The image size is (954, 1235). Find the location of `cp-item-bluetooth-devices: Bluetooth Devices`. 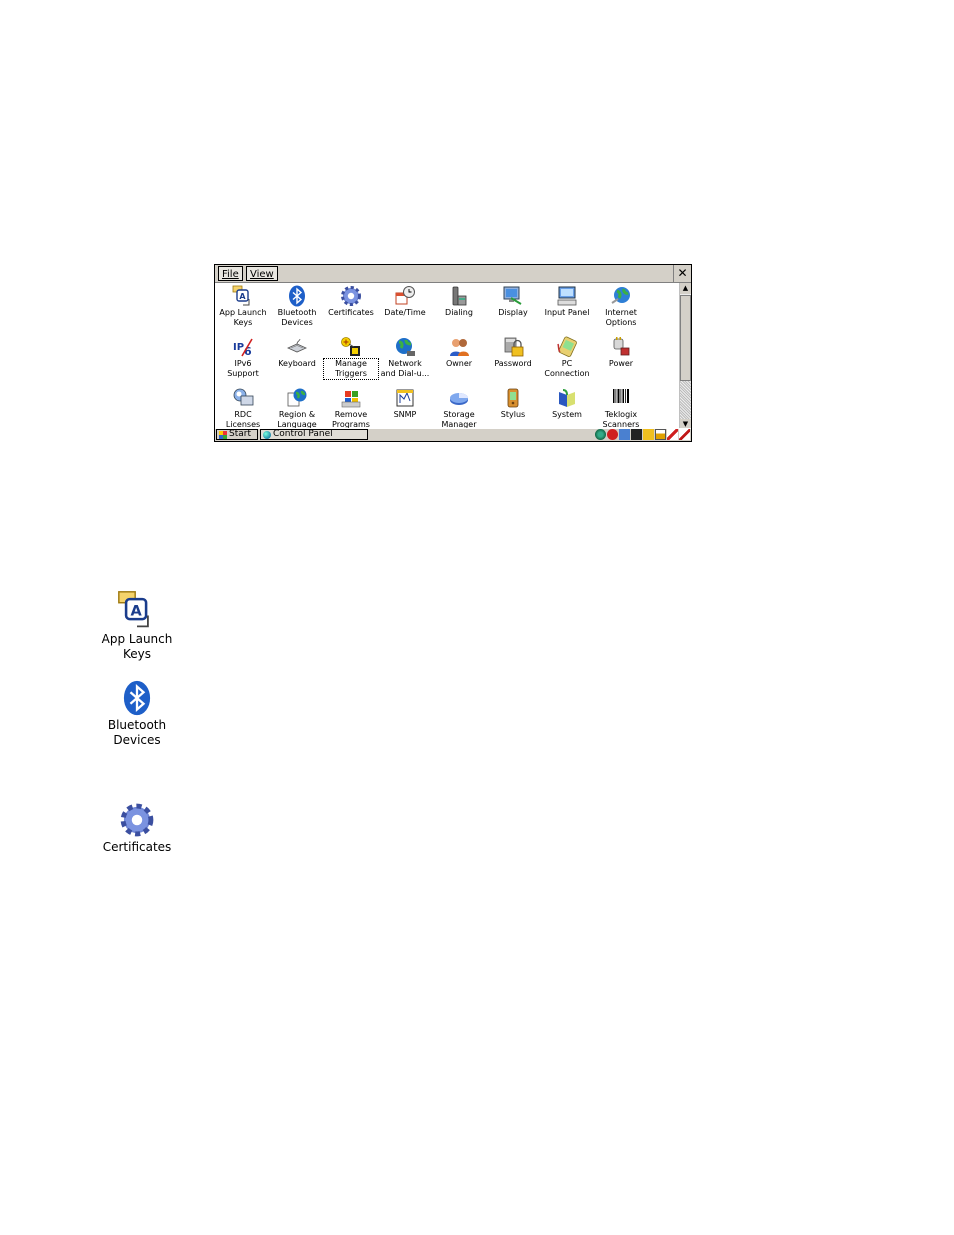

cp-item-bluetooth-devices: Bluetooth Devices is located at coordinates (297, 305).